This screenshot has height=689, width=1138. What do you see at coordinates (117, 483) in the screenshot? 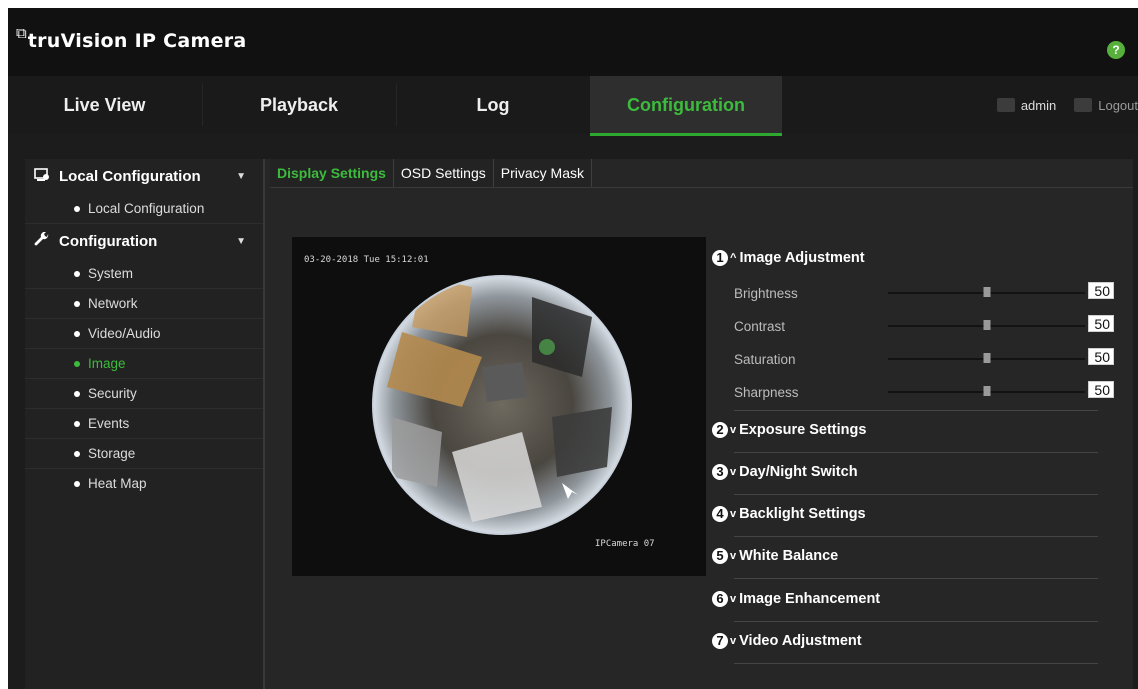
I see `sidebar-item-label: Heat Map` at bounding box center [117, 483].